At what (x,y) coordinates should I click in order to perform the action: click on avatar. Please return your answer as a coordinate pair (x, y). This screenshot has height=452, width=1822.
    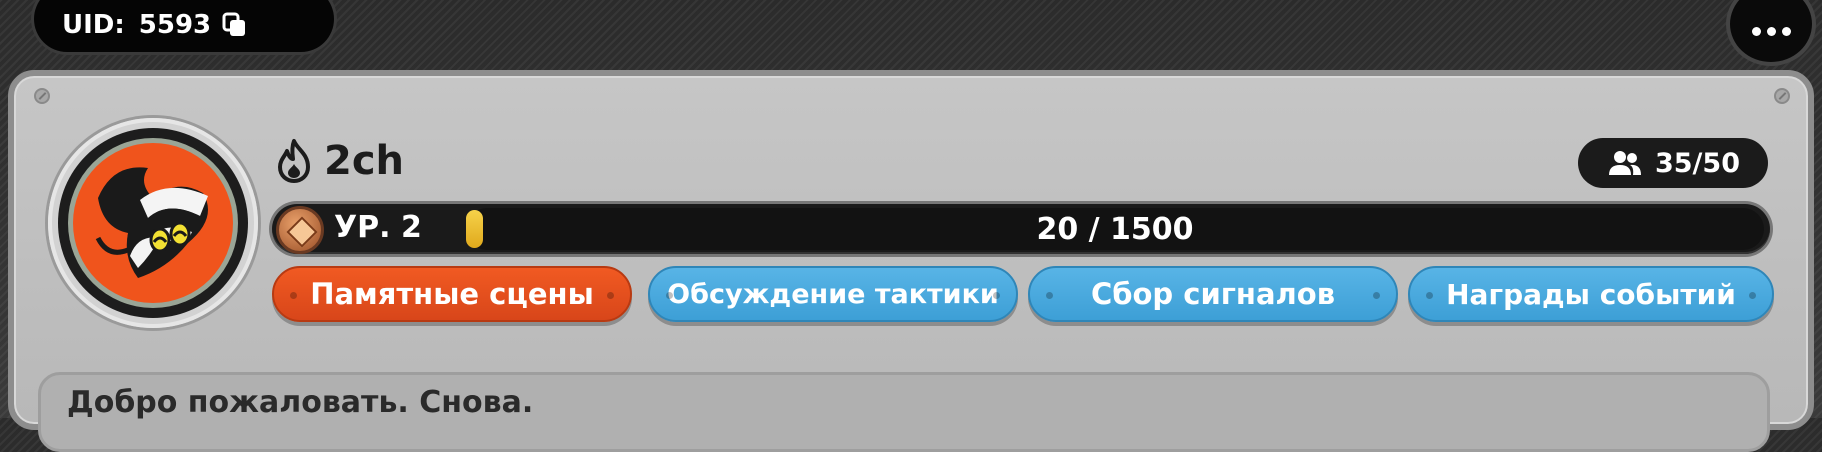
    Looking at the image, I should click on (153, 223).